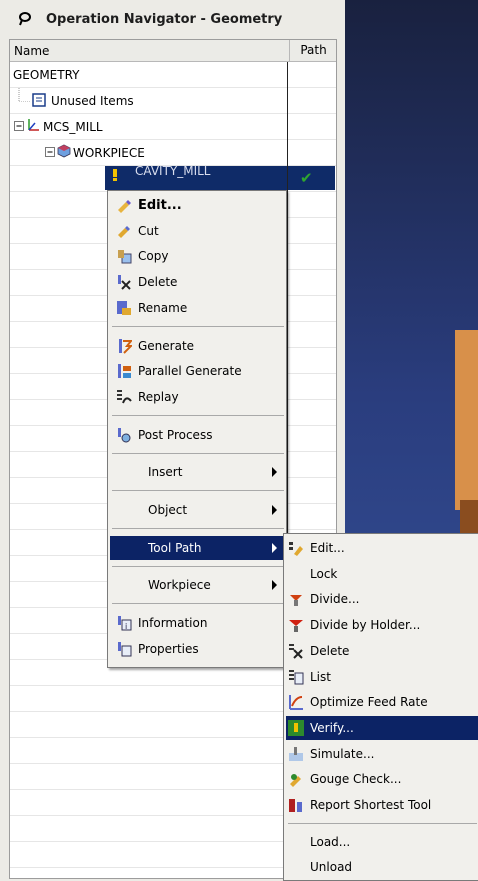  I want to click on column-name-header: Name, so click(31, 51).